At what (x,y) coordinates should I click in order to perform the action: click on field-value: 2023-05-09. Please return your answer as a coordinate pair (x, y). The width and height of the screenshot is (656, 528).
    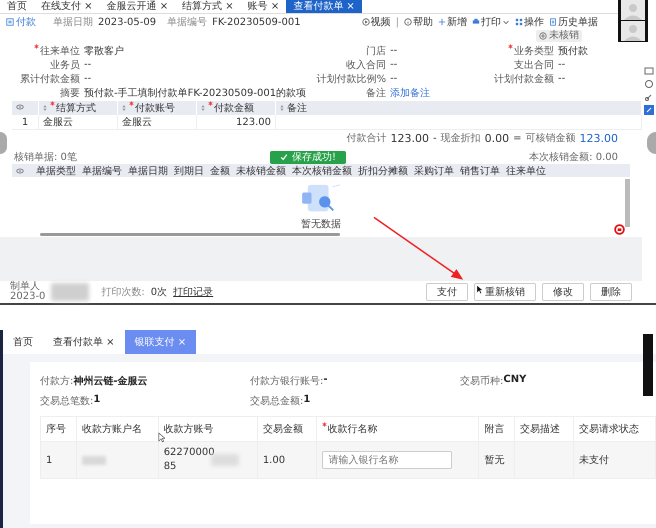
    Looking at the image, I should click on (127, 22).